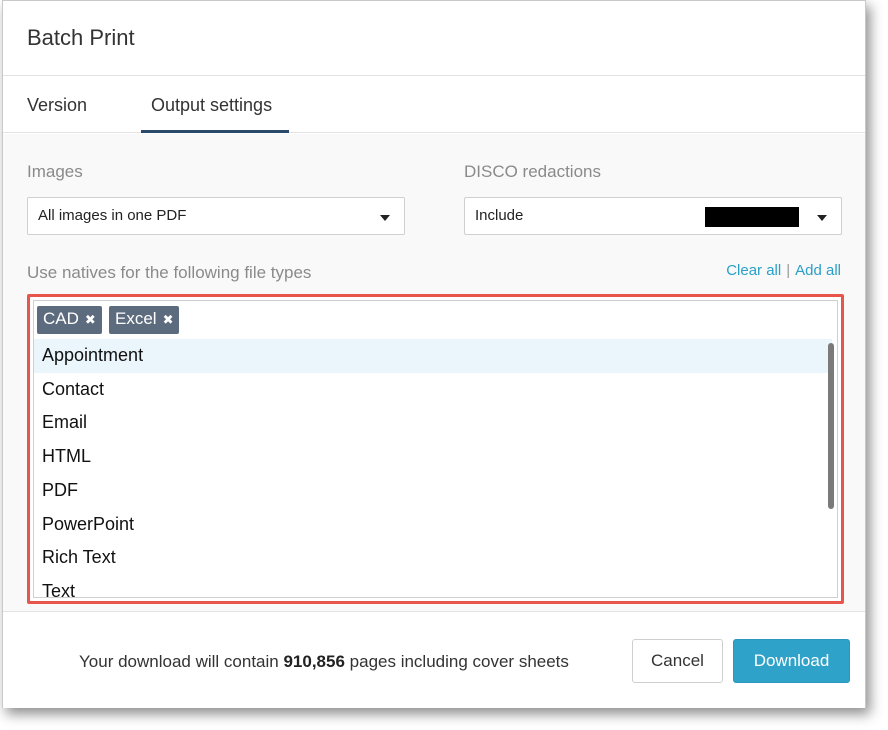 This screenshot has height=730, width=888. What do you see at coordinates (433, 457) in the screenshot?
I see `option-html: HTML` at bounding box center [433, 457].